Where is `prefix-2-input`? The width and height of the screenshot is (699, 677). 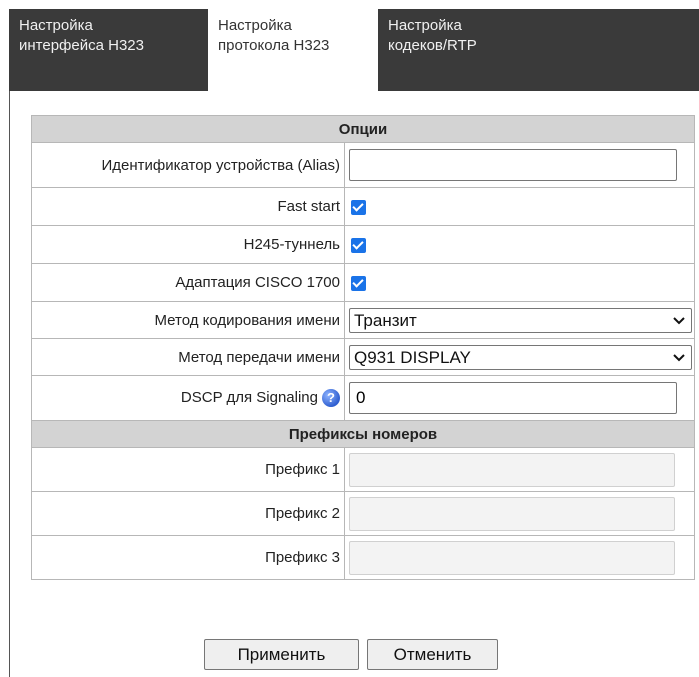 prefix-2-input is located at coordinates (512, 513).